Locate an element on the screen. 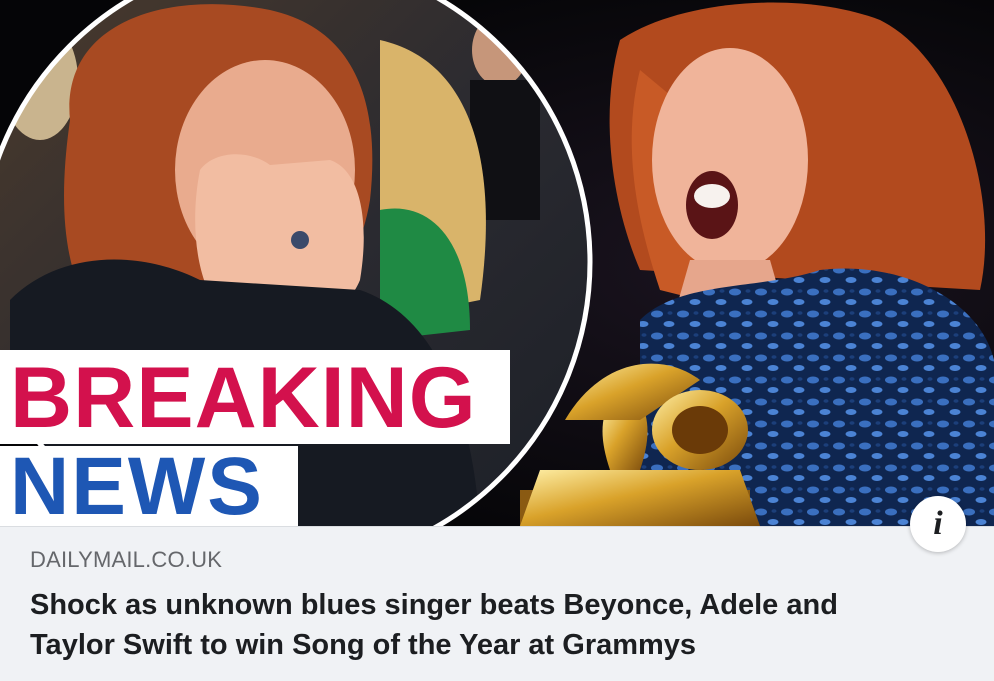  source-domain: DAILYMAIL.CO.UK is located at coordinates (126, 559).